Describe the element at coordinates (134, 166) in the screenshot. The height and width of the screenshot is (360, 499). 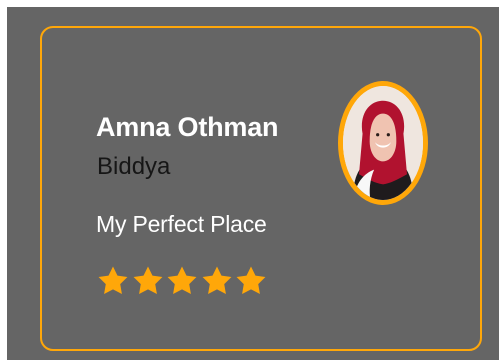
I see `profile-subtitle: Biddya` at that location.